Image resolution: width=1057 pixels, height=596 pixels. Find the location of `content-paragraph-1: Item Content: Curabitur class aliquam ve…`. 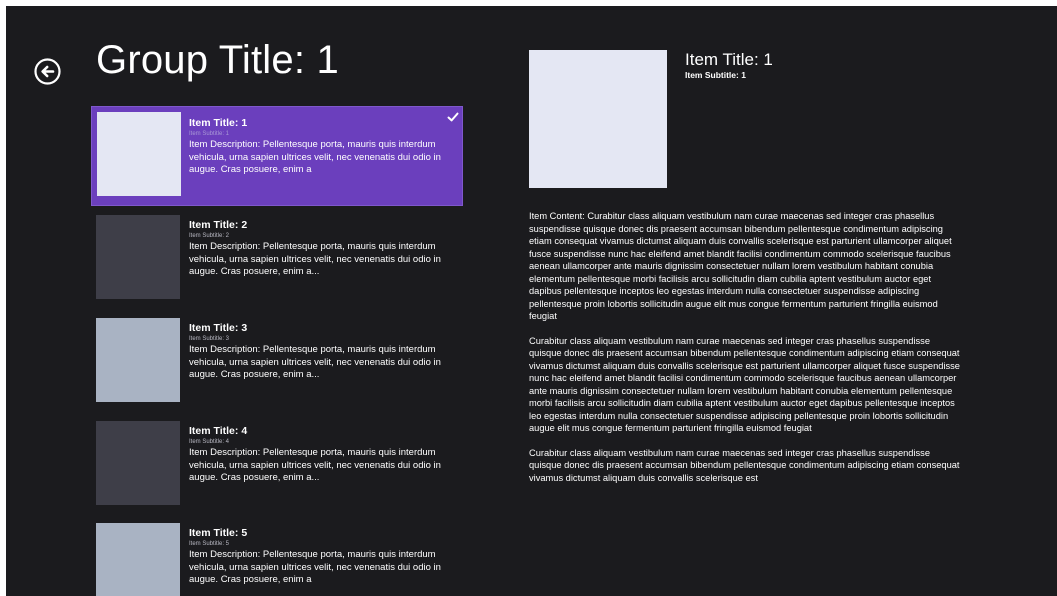

content-paragraph-1: Item Content: Curabitur class aliquam ve… is located at coordinates (740, 266).